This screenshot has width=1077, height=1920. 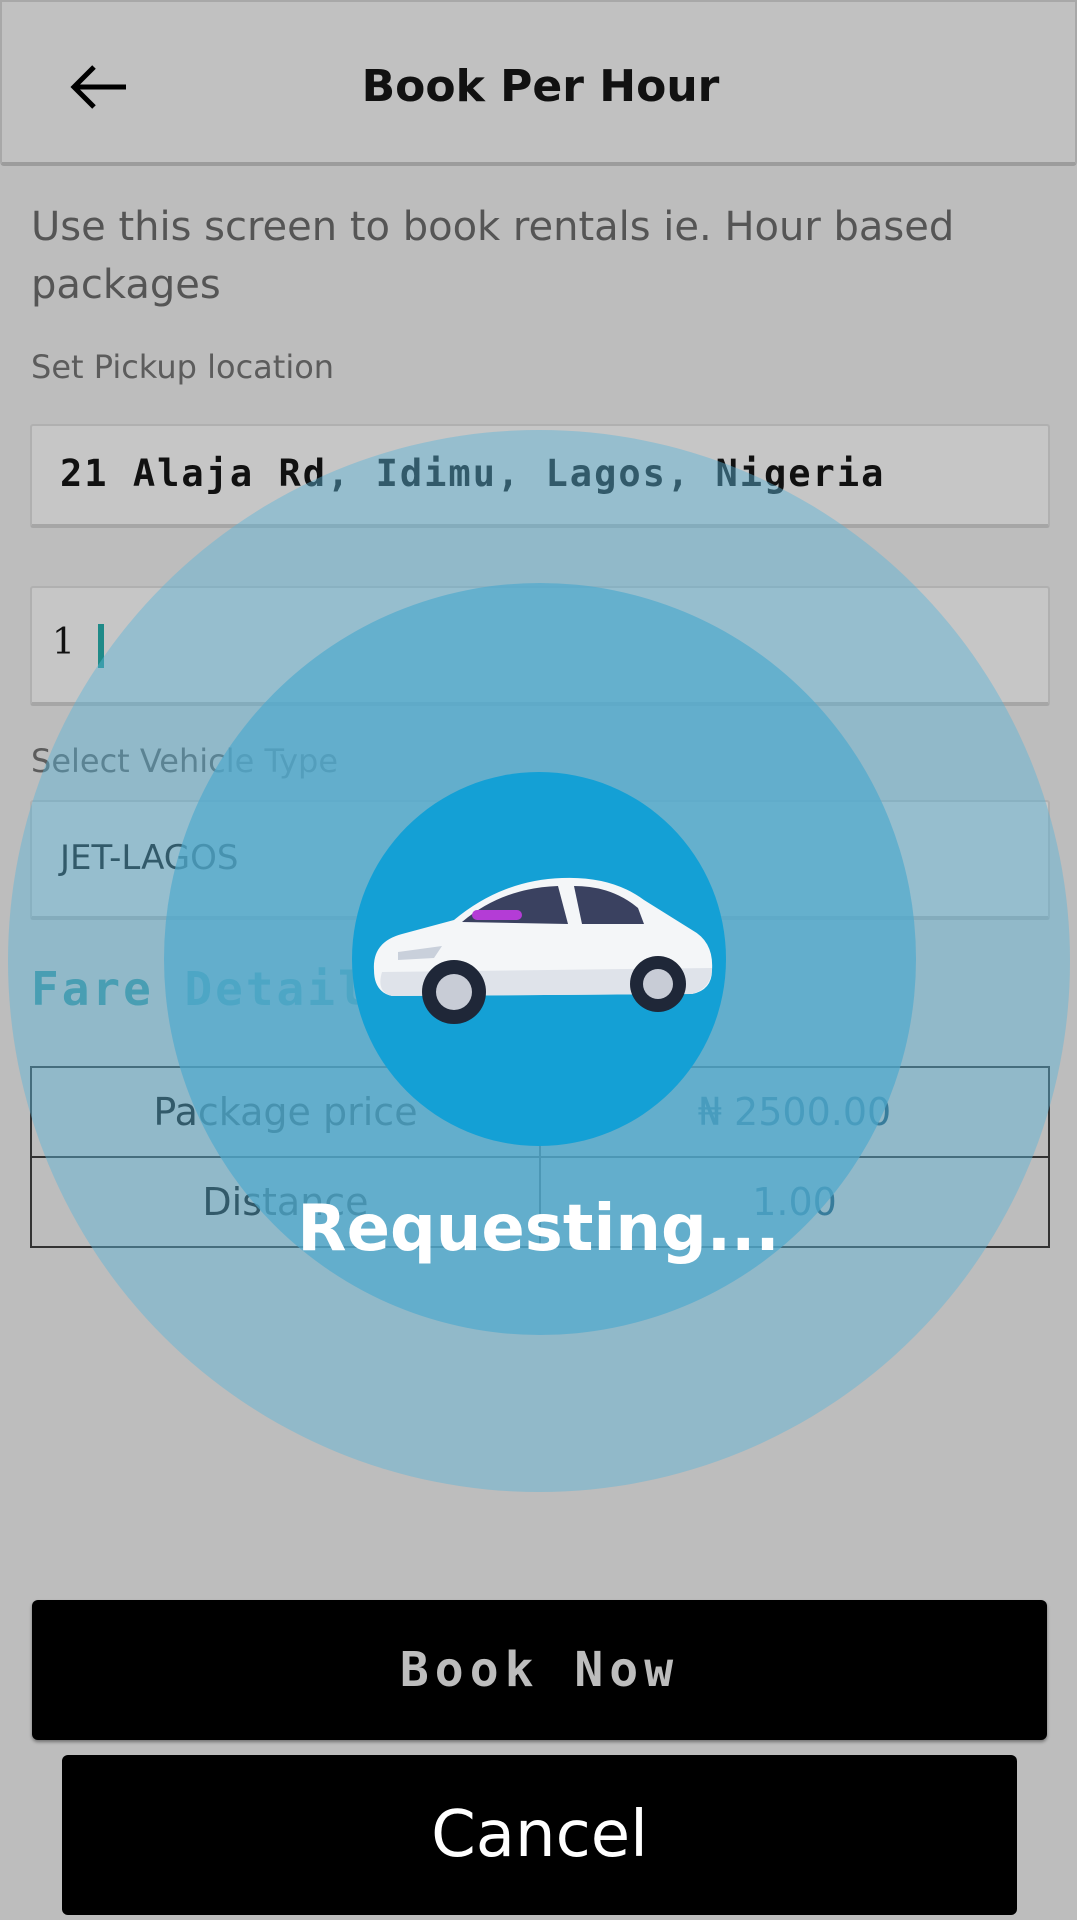 I want to click on vehicle-type-label: Select Vehicle Type, so click(x=184, y=761).